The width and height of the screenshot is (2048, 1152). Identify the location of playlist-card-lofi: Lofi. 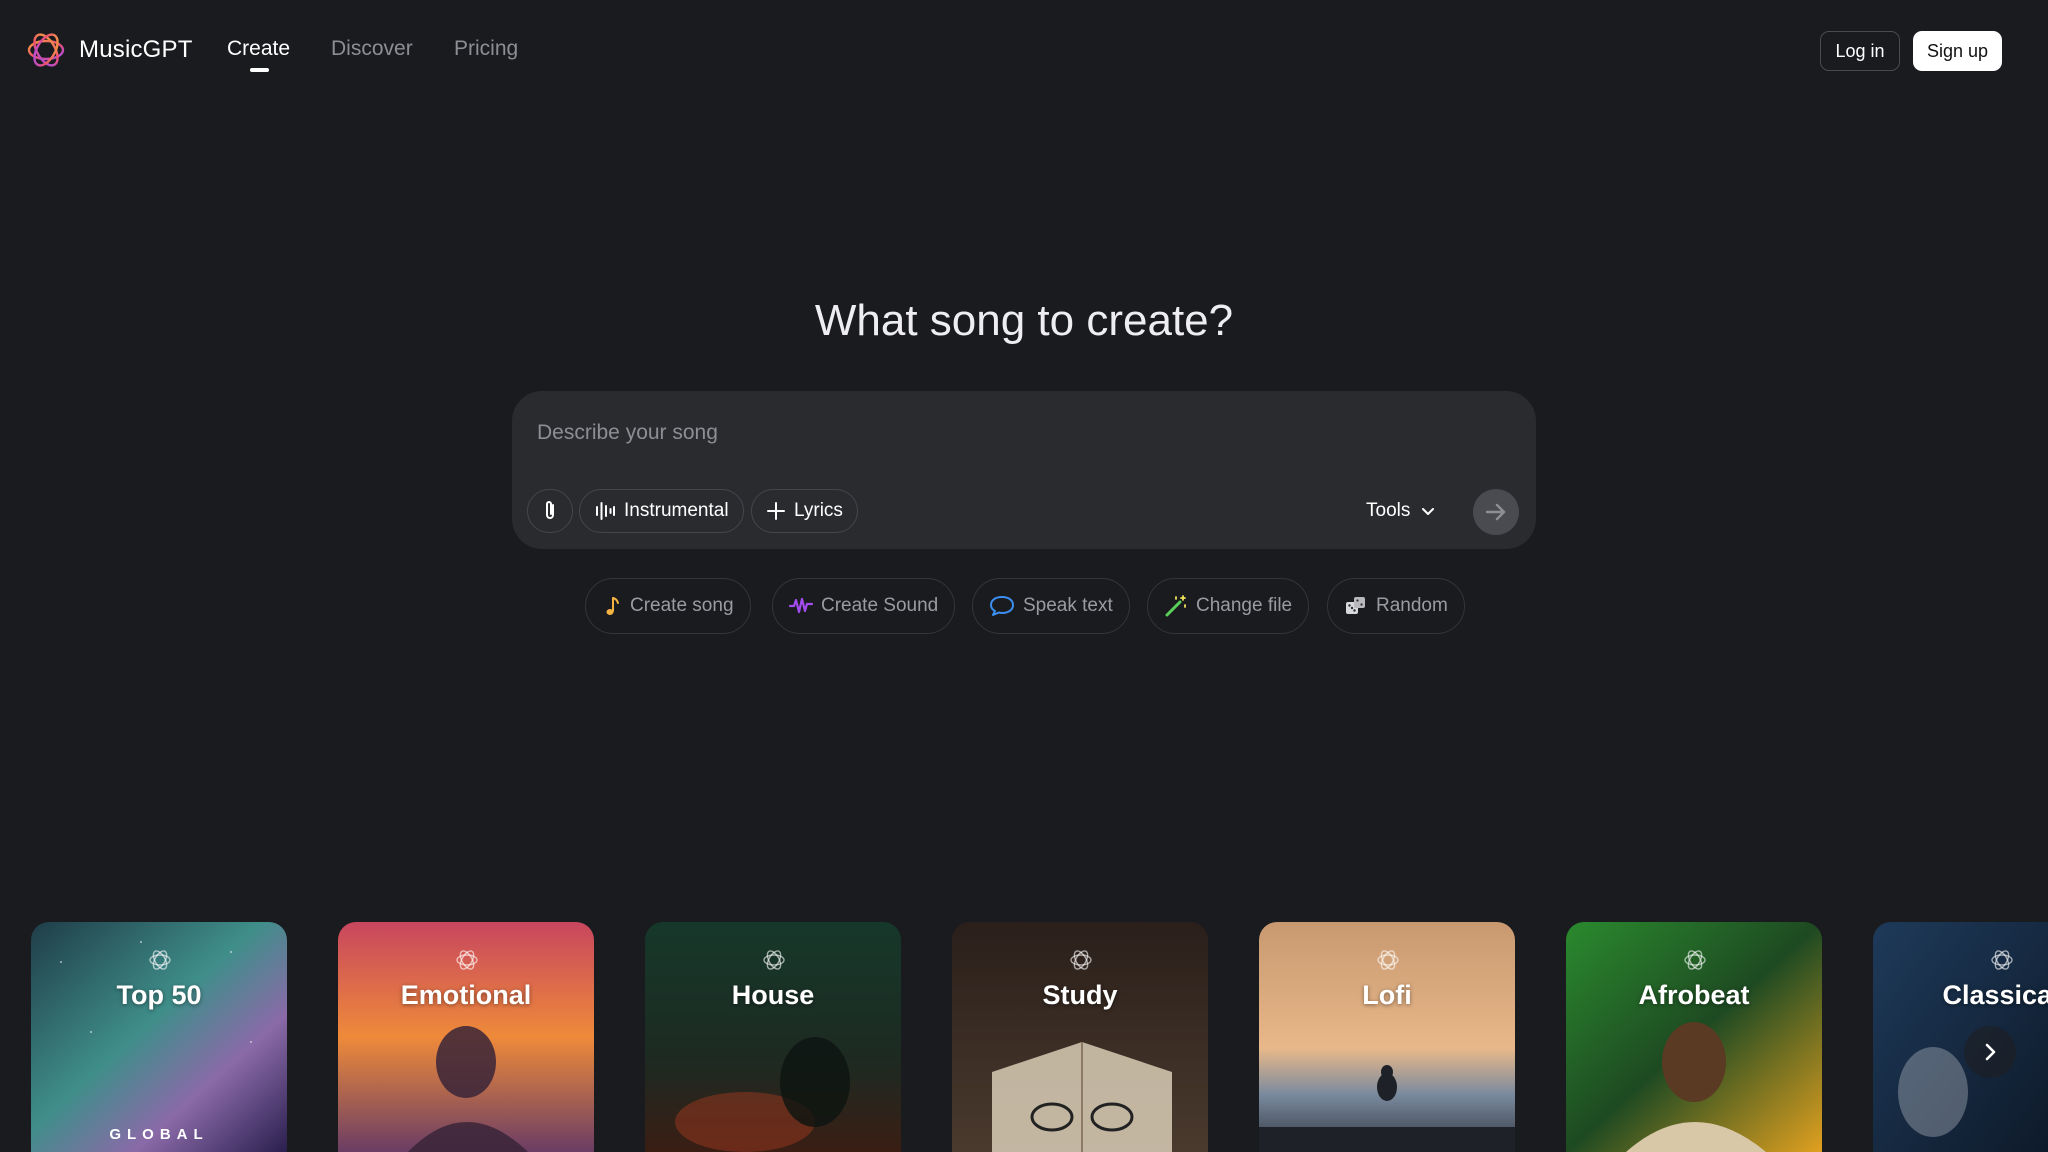
(1387, 1037).